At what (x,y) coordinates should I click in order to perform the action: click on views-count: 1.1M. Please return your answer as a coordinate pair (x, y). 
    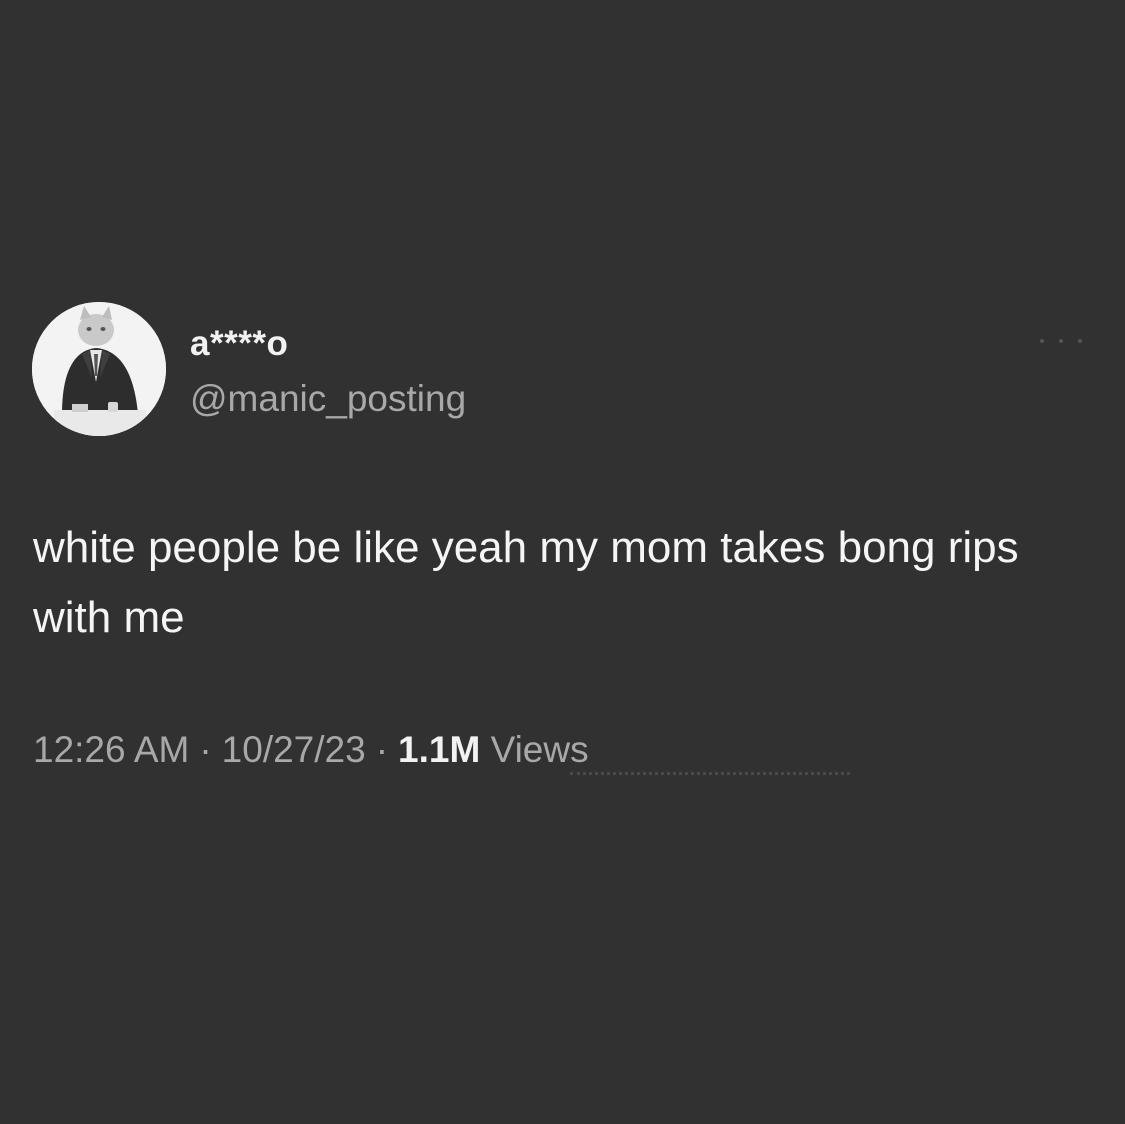
    Looking at the image, I should click on (439, 749).